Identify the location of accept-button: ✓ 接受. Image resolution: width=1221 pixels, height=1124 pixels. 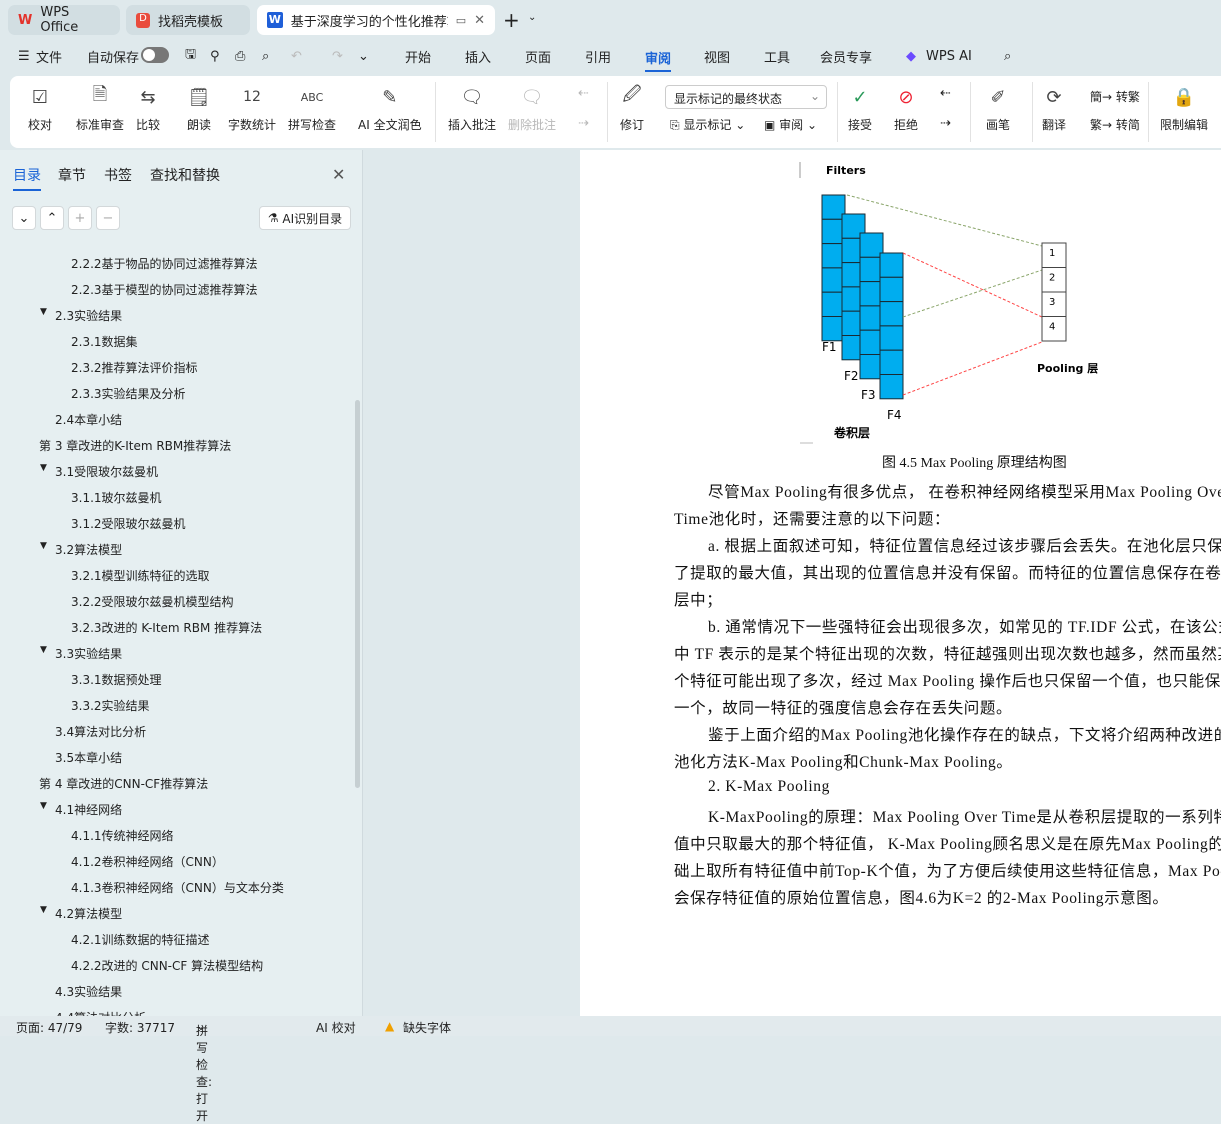
(860, 108).